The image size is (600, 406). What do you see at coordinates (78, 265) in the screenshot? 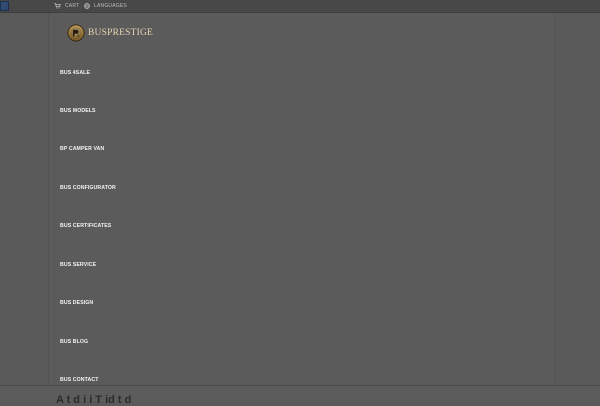
I see `nav-item-bus-service: BUS SERVICE` at bounding box center [78, 265].